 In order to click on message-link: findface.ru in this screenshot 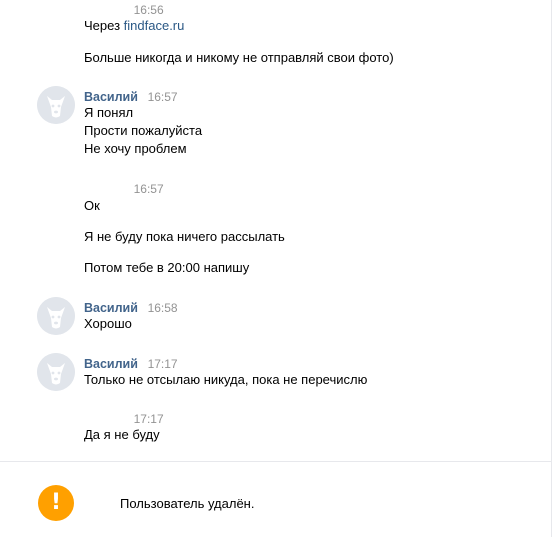, I will do `click(154, 25)`.